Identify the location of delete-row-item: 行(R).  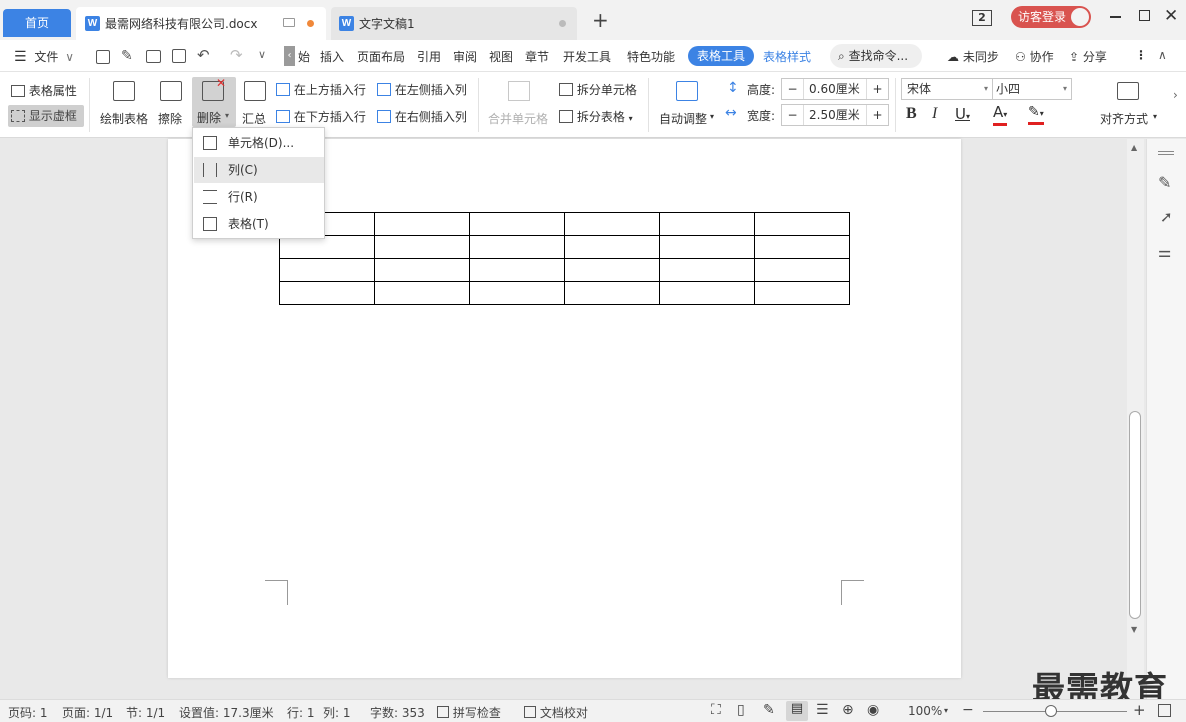
(259, 197).